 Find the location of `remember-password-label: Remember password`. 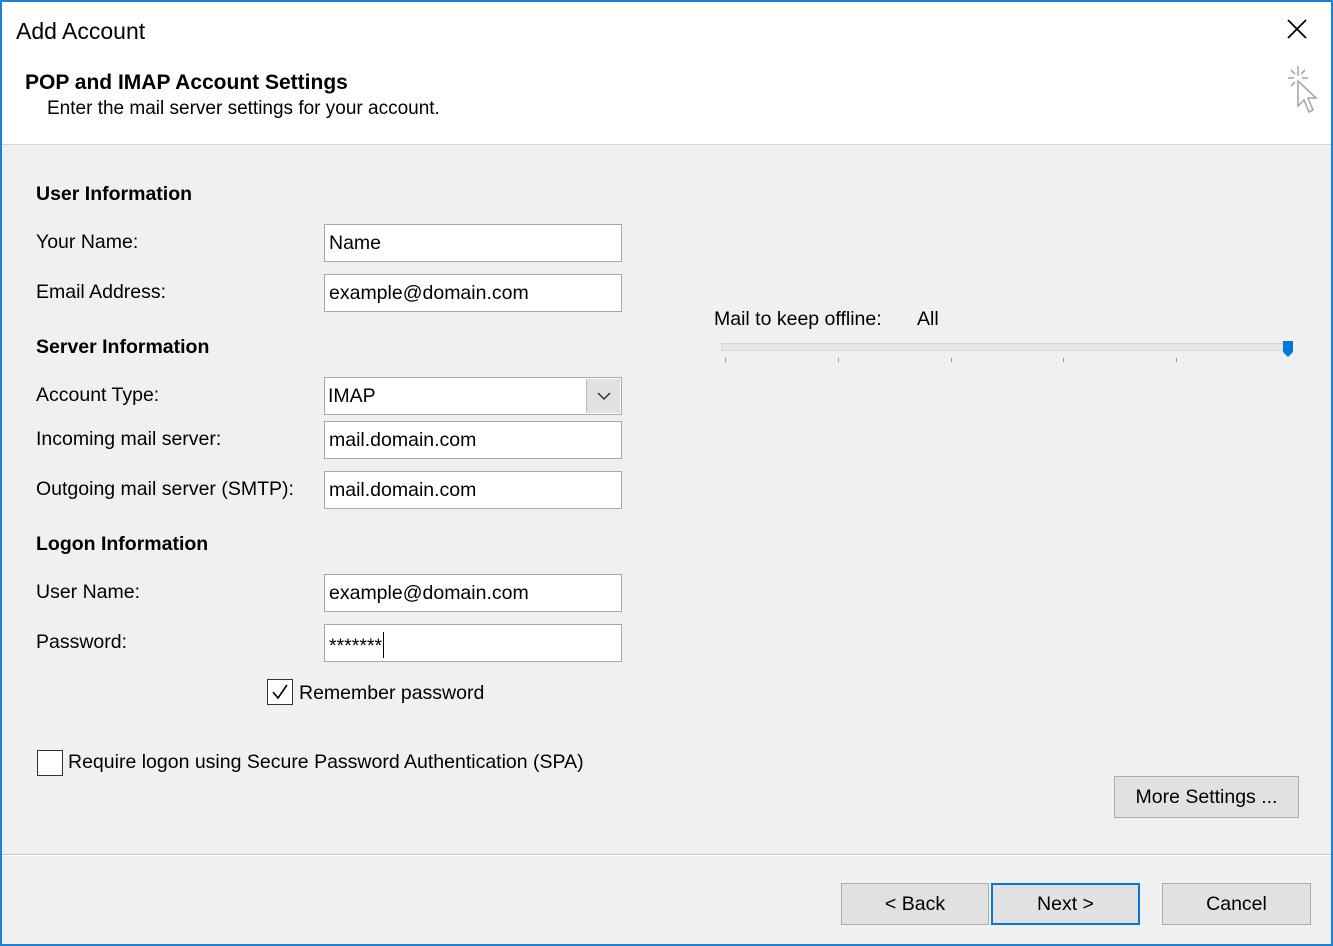

remember-password-label: Remember password is located at coordinates (391, 693).